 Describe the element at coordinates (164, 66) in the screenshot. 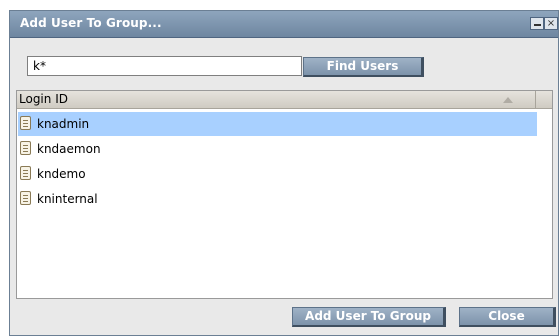

I see `search-input` at that location.